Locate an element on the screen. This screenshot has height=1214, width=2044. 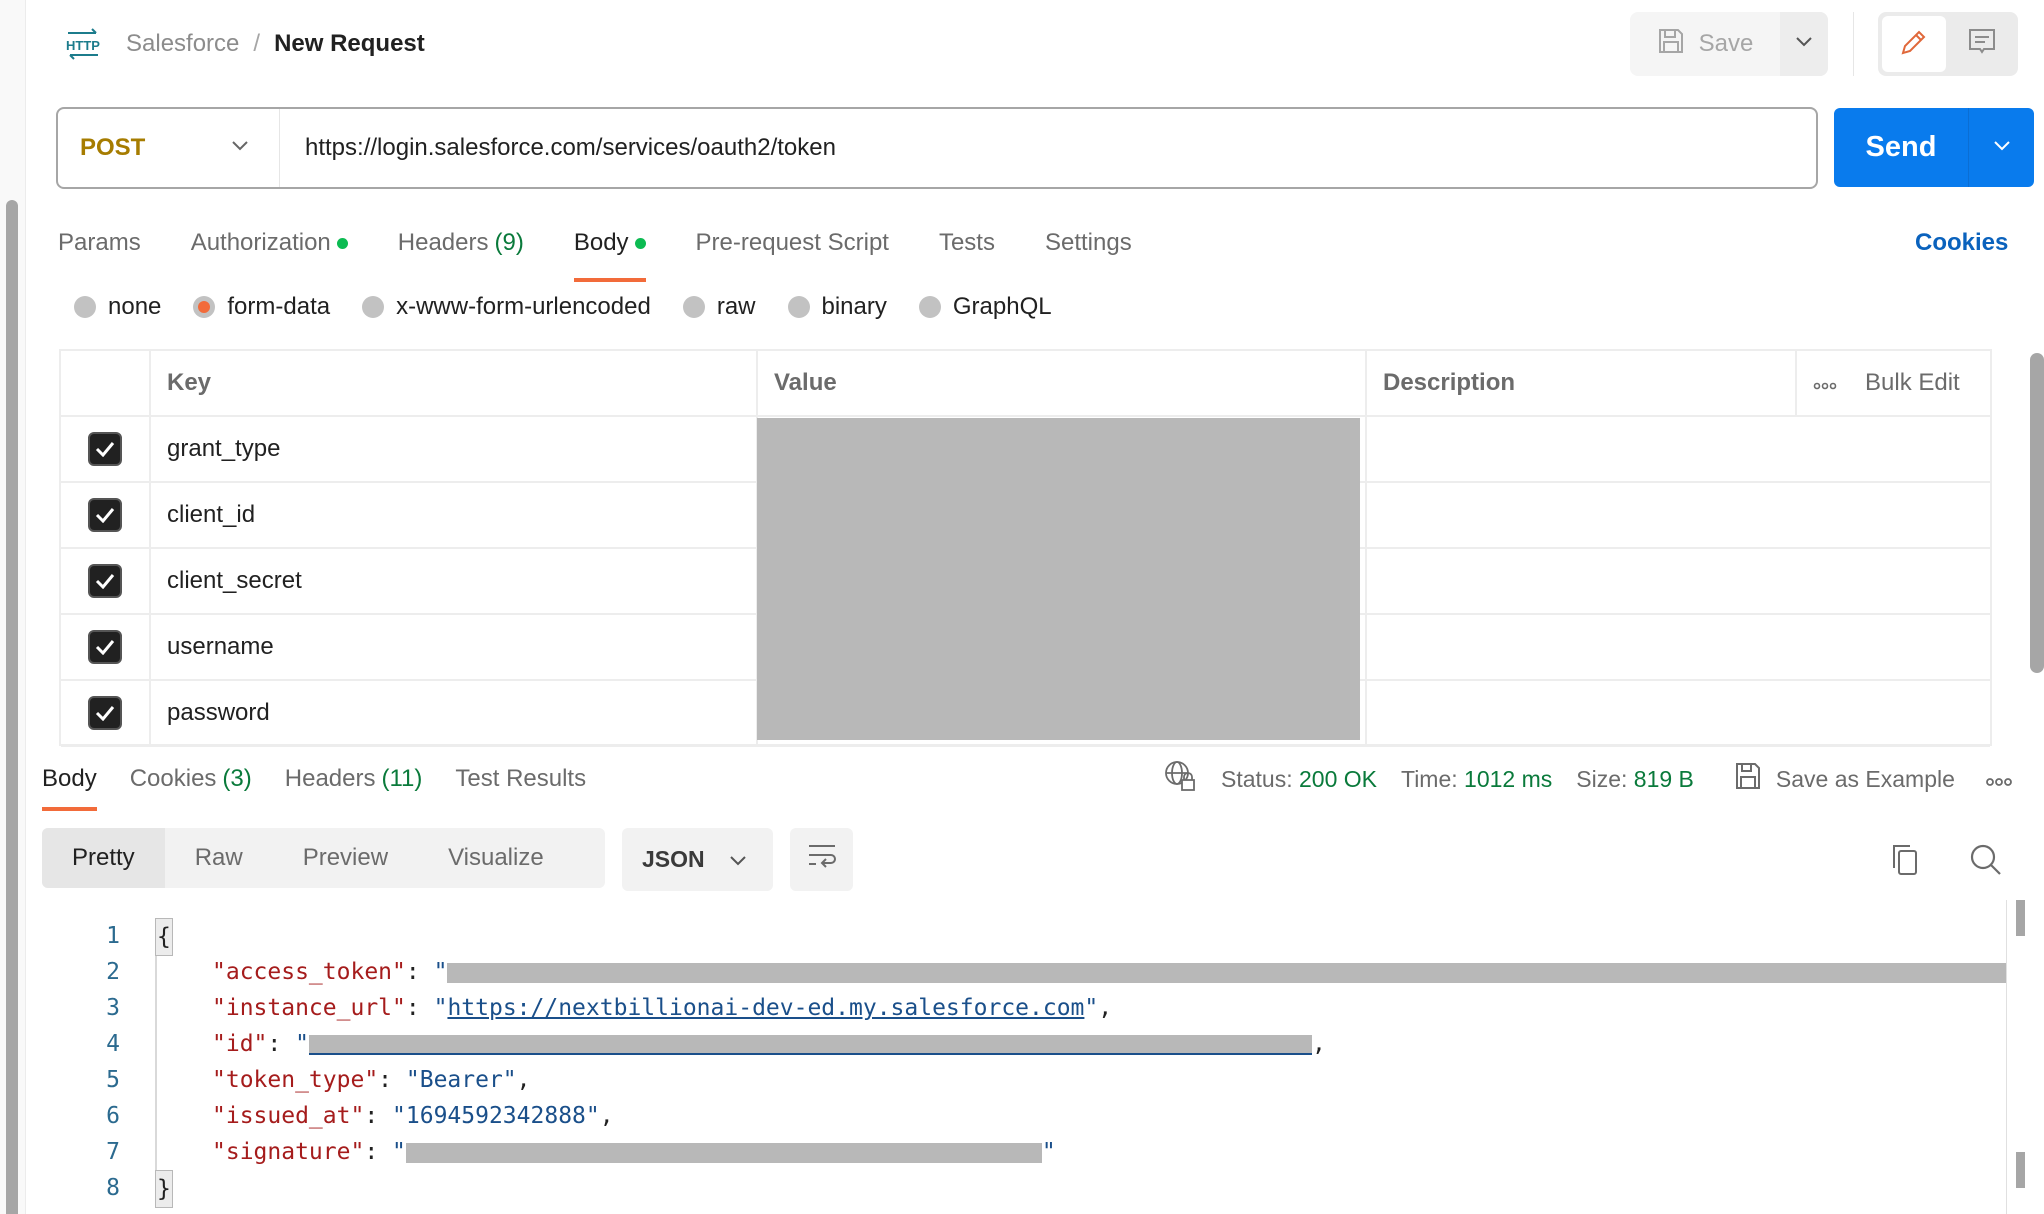
radio-form-data: form-data is located at coordinates (261, 307).